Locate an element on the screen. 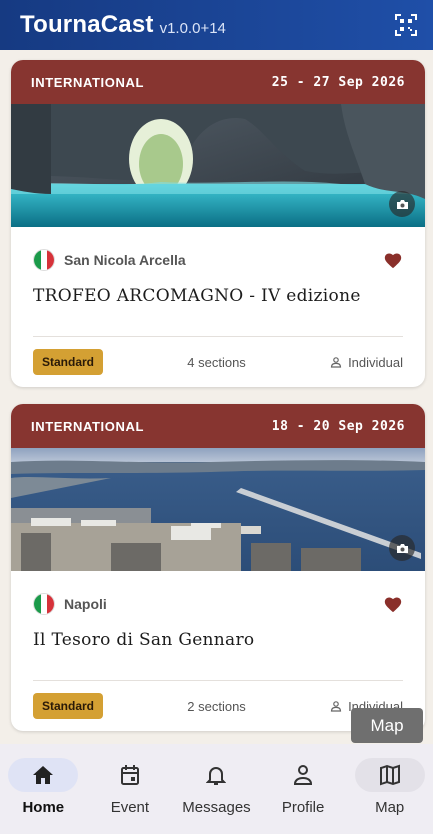  event-mode-label: Individual is located at coordinates (375, 362).